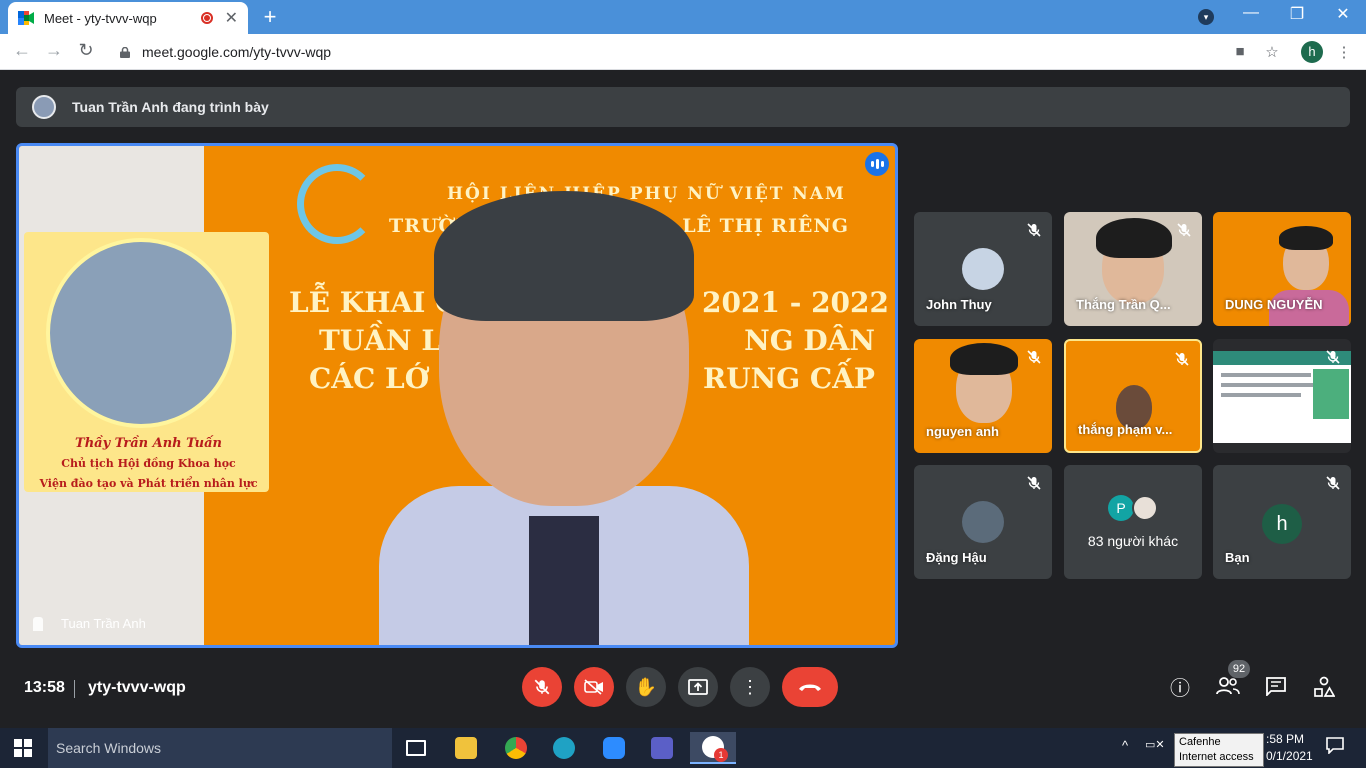 This screenshot has width=1366, height=768. What do you see at coordinates (983, 396) in the screenshot?
I see `participant-tile: nguyen anh` at bounding box center [983, 396].